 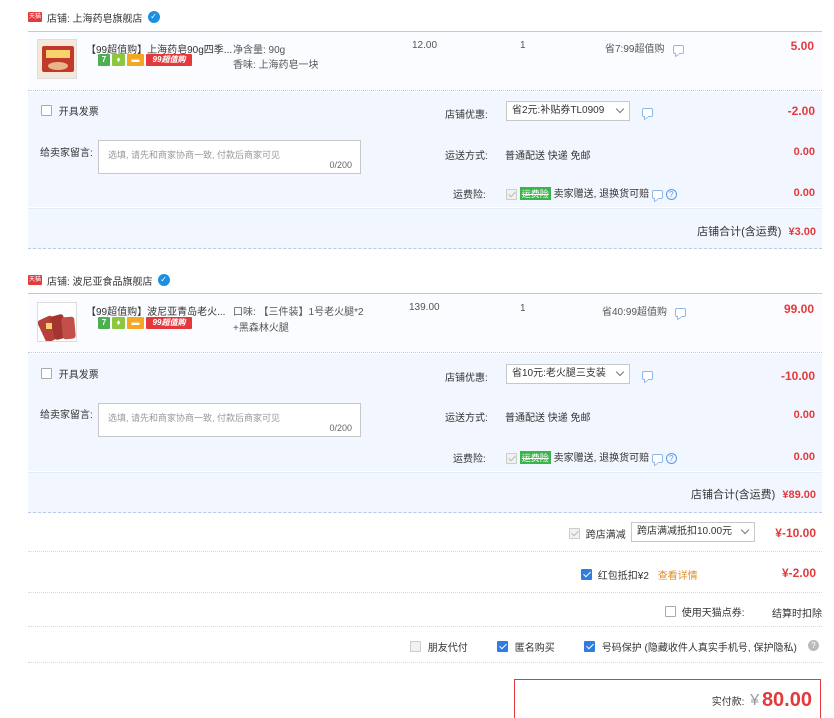 What do you see at coordinates (699, 648) in the screenshot?
I see `number-protect-label: 号码保护 (隐藏收件人真实手机号, 保护隐私)` at bounding box center [699, 648].